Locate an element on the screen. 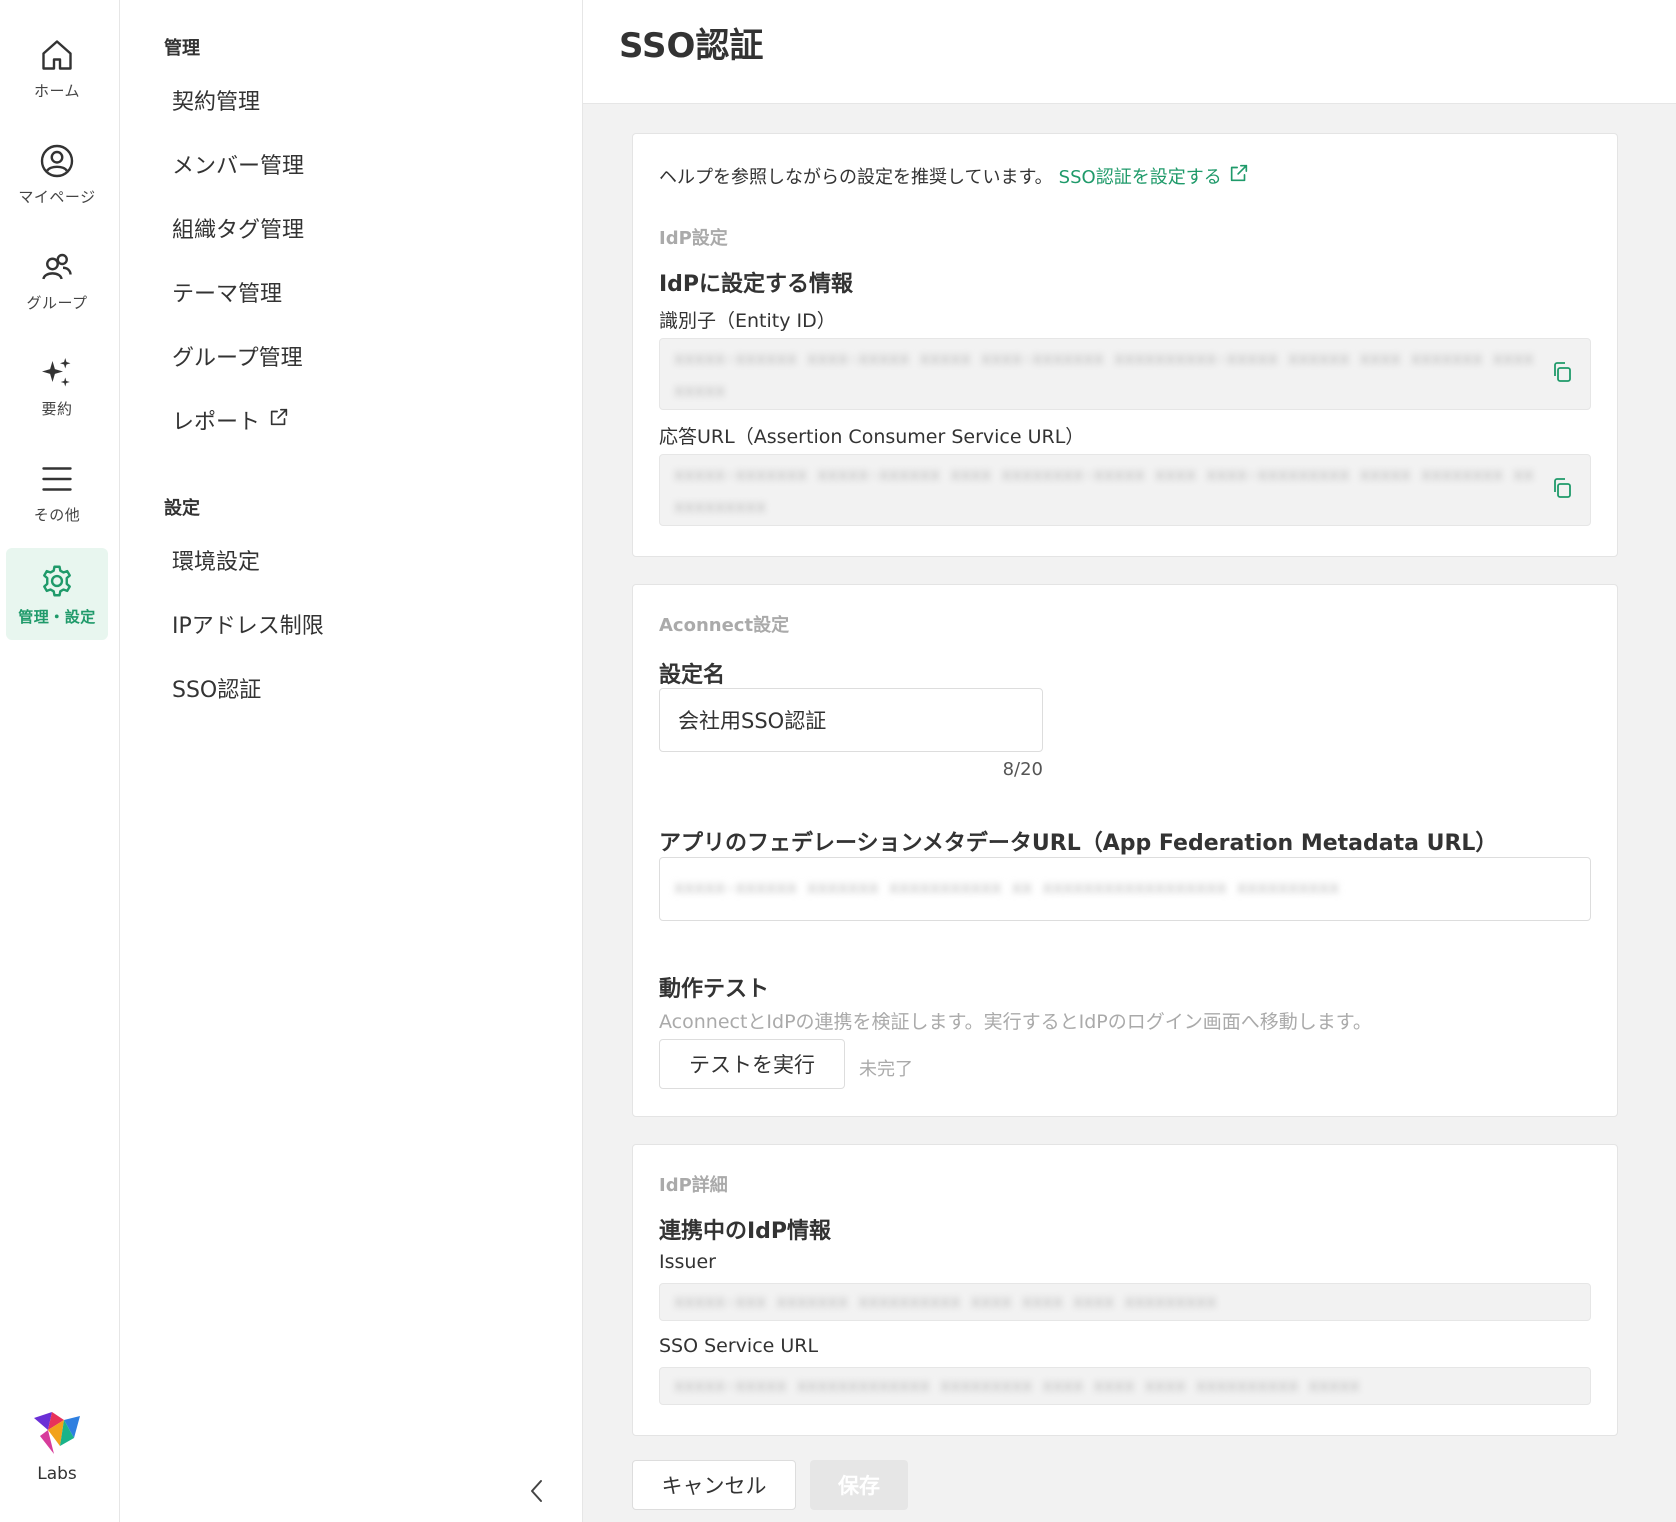  rail-item-label: マイページ is located at coordinates (57, 196).